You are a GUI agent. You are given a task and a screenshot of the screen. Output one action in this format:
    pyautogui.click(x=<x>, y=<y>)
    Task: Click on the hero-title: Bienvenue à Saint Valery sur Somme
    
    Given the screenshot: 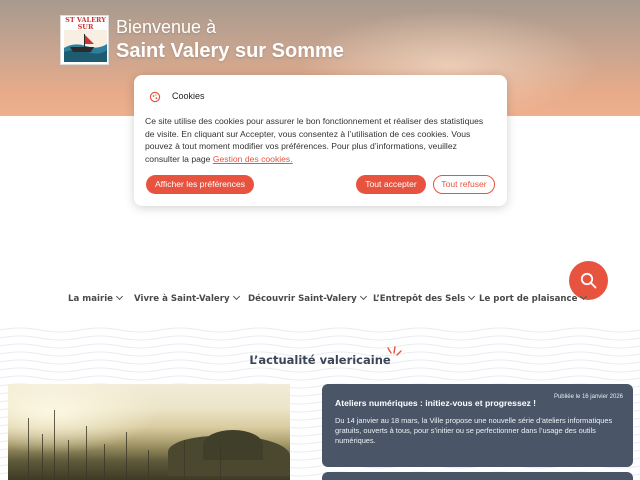 What is the action you would take?
    pyautogui.click(x=230, y=40)
    